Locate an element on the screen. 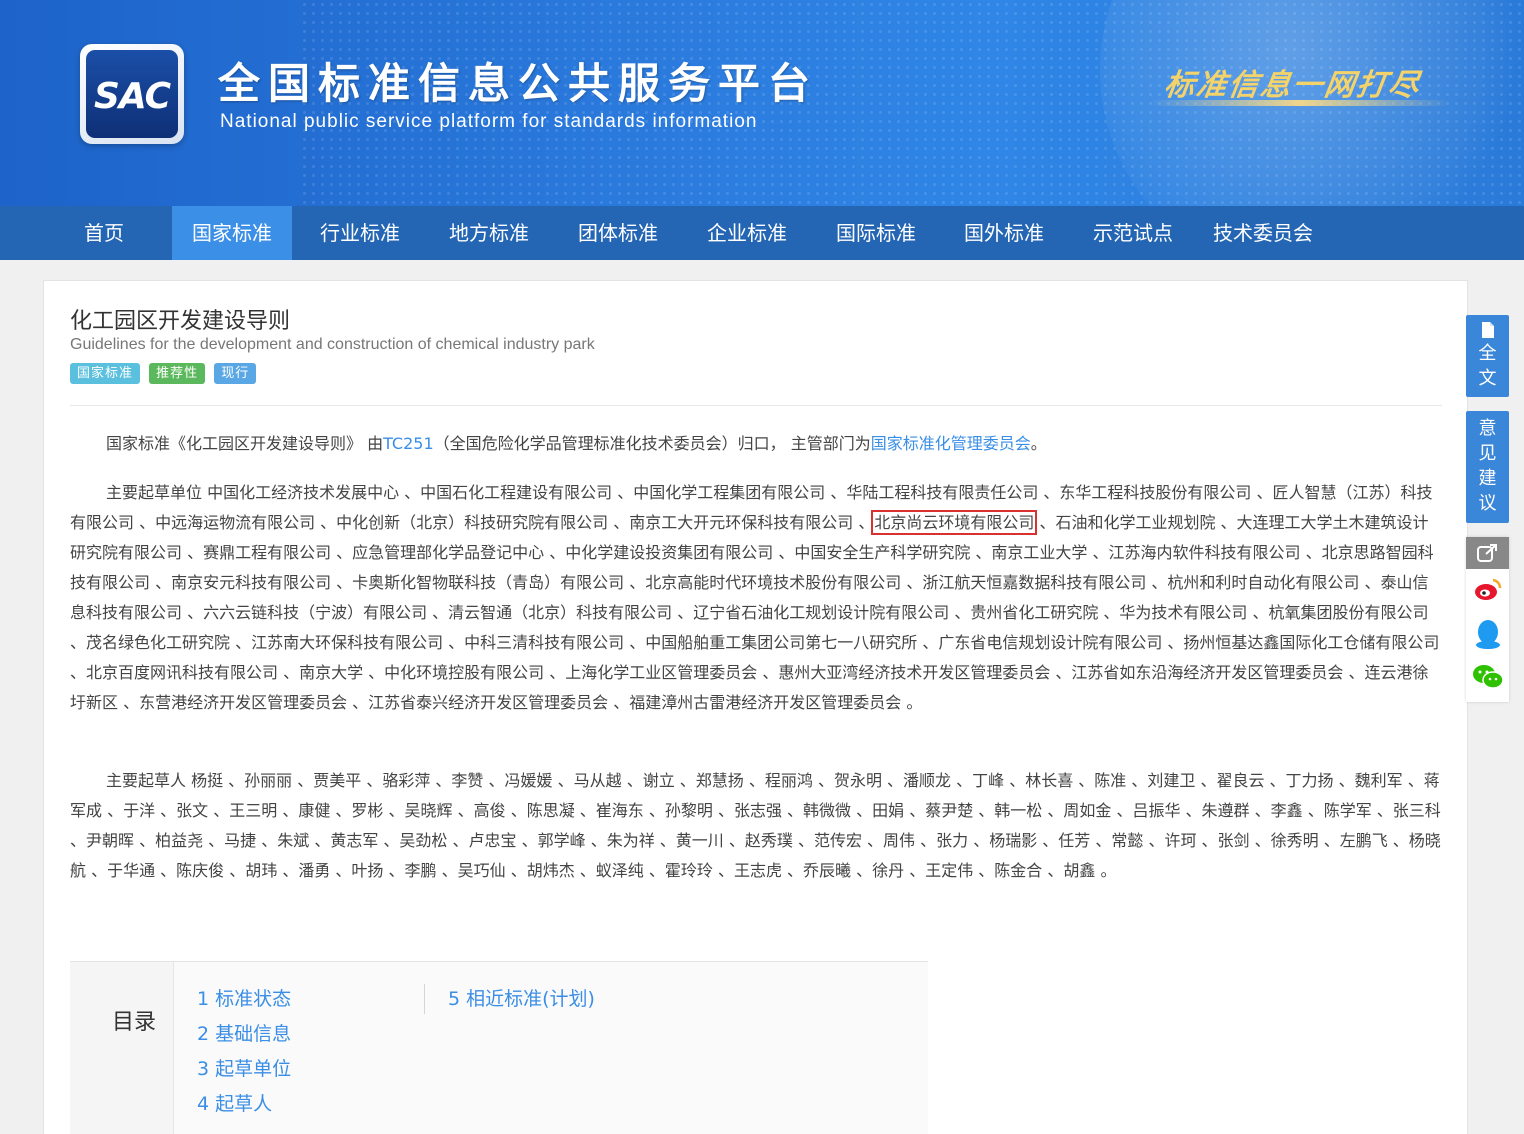 This screenshot has width=1524, height=1134. toc-label: 目录 is located at coordinates (134, 1022).